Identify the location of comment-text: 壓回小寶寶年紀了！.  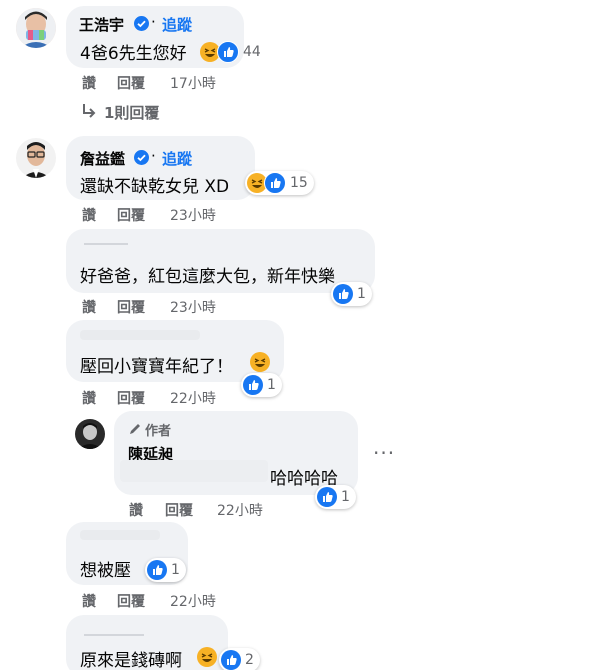
(156, 367).